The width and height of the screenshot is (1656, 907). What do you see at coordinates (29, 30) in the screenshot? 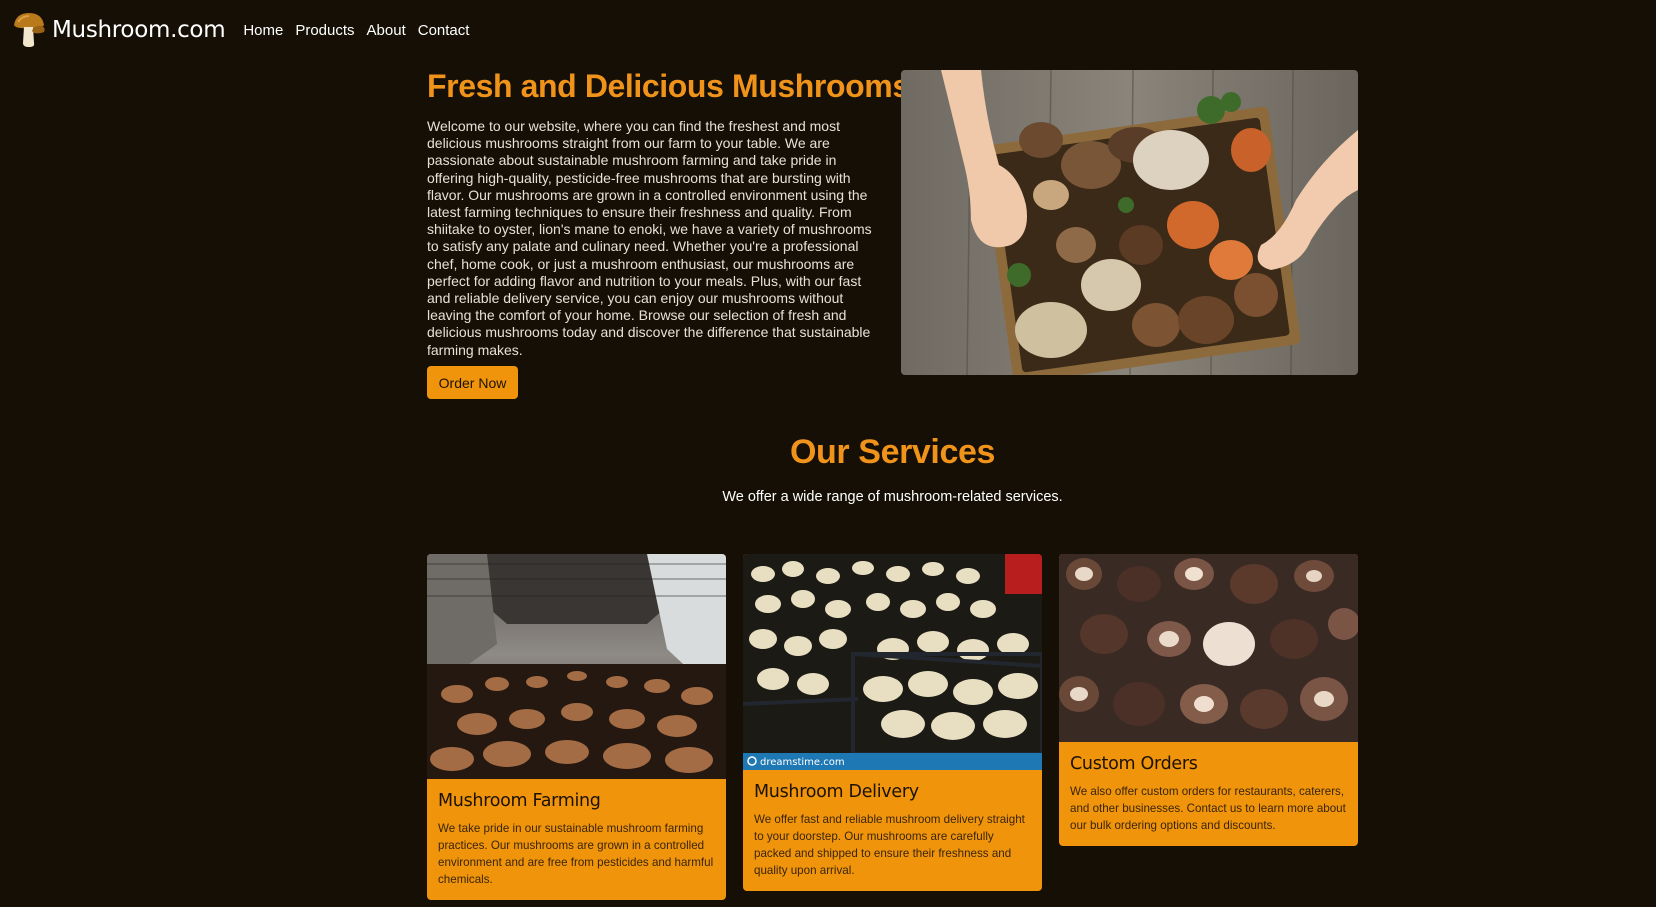
I see `mushroom-logo-icon` at bounding box center [29, 30].